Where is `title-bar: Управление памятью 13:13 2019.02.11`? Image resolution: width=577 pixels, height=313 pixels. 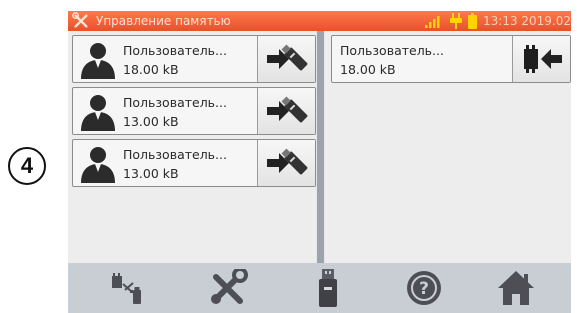
title-bar: Управление памятью 13:13 2019.02.11 is located at coordinates (319, 21).